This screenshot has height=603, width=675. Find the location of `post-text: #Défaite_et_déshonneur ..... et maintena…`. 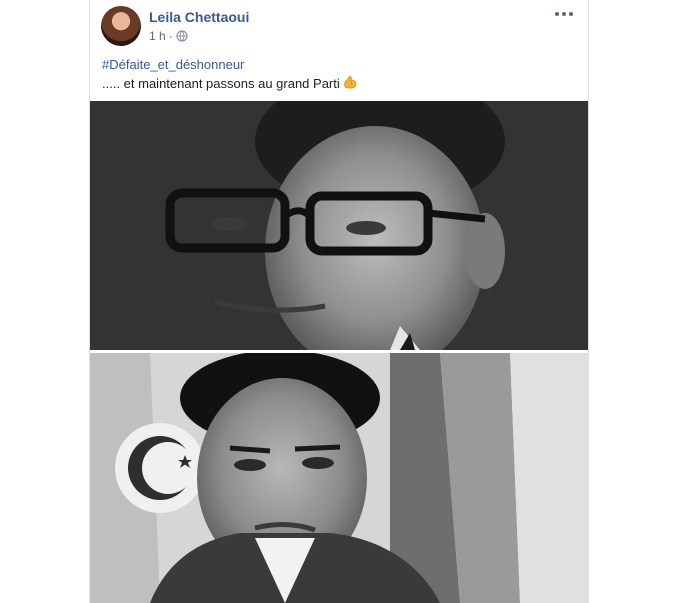

post-text: #Défaite_et_déshonneur ..... et maintena… is located at coordinates (339, 74).